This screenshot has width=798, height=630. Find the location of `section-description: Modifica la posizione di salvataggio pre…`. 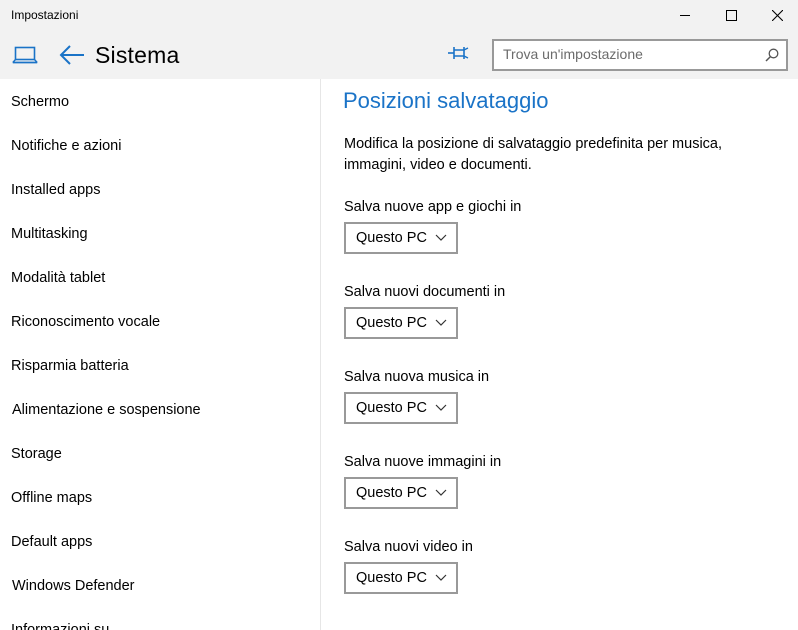

section-description: Modifica la posizione di salvataggio pre… is located at coordinates (533, 154).